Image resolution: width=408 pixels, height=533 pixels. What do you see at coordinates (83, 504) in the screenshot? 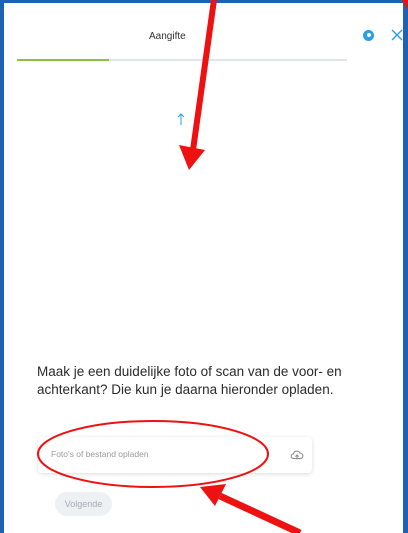
I see `next-button: Volgende` at bounding box center [83, 504].